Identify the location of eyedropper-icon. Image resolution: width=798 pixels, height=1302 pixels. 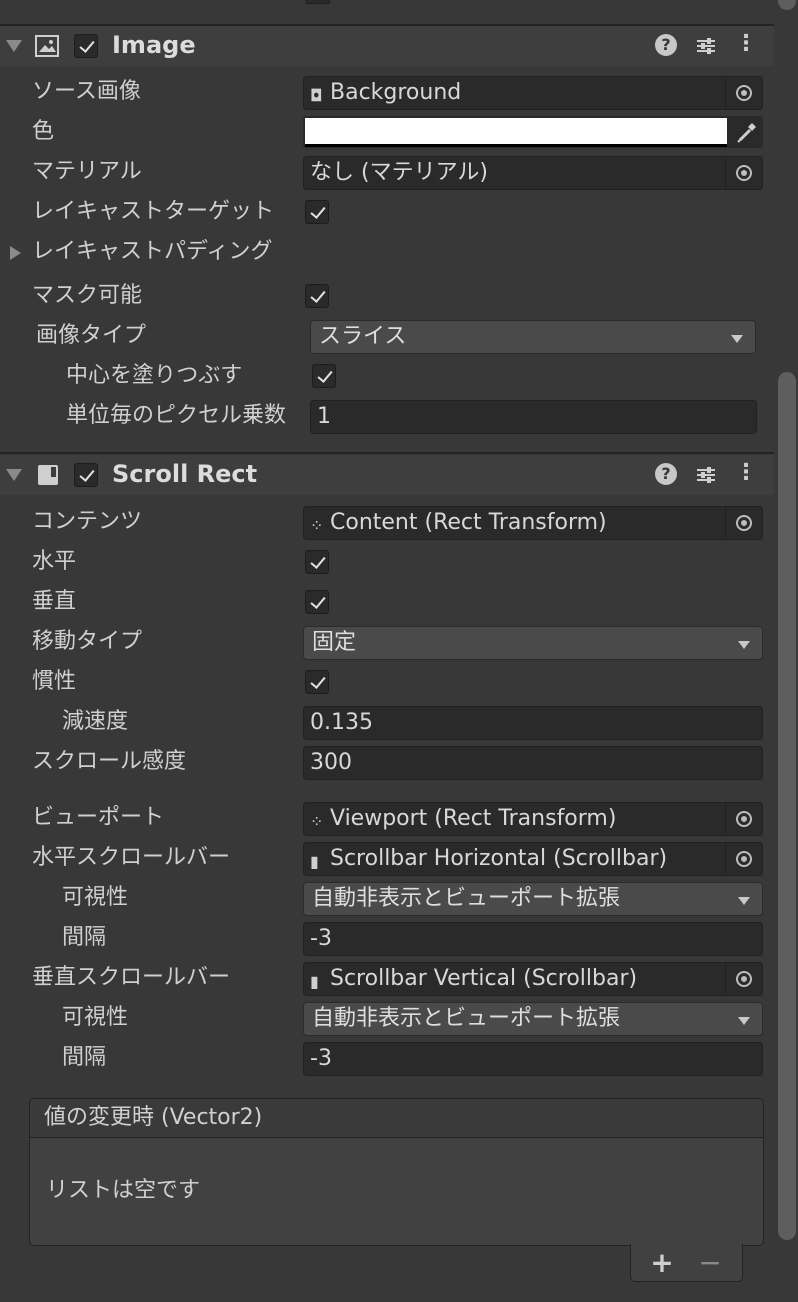
(746, 132).